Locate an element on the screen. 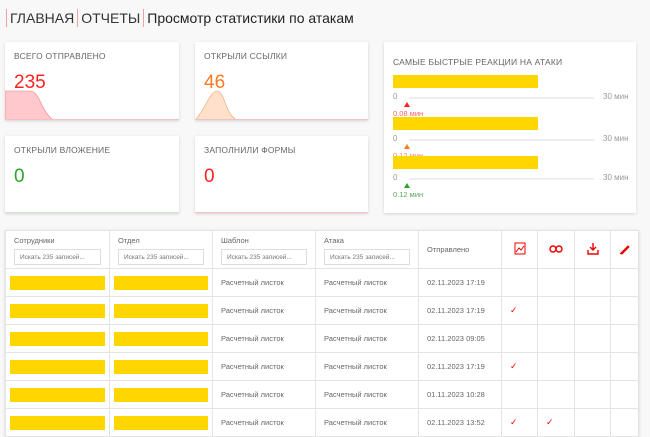  search-department-input is located at coordinates (161, 257).